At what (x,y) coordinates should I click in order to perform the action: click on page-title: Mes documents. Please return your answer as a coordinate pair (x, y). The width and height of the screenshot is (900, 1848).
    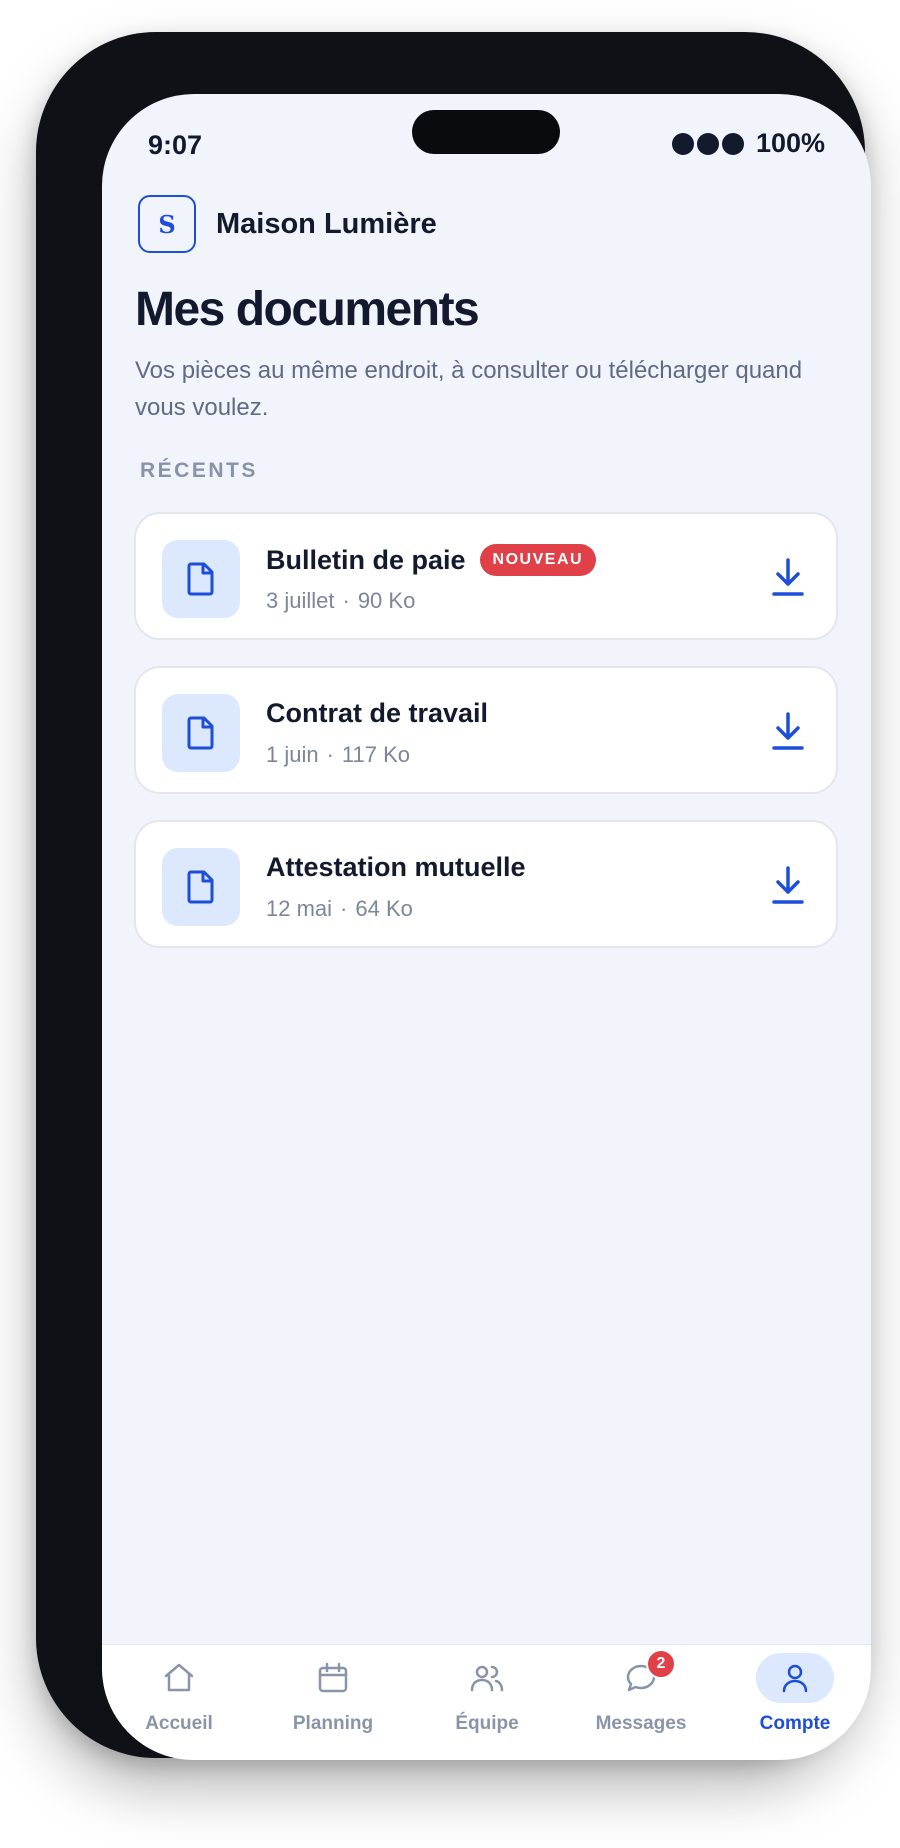
    Looking at the image, I should click on (307, 309).